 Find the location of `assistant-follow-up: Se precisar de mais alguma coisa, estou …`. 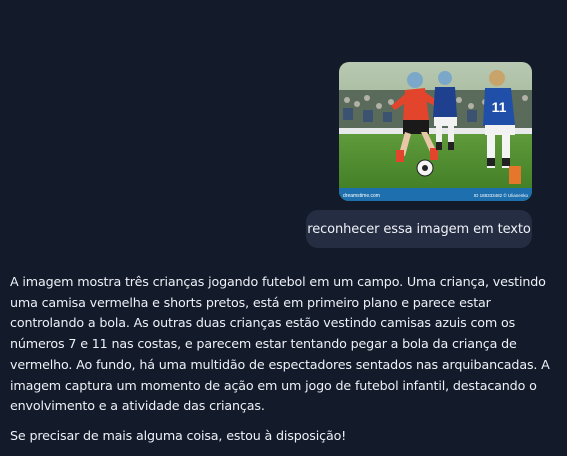

assistant-follow-up: Se precisar de mais alguma coisa, estou … is located at coordinates (178, 435).